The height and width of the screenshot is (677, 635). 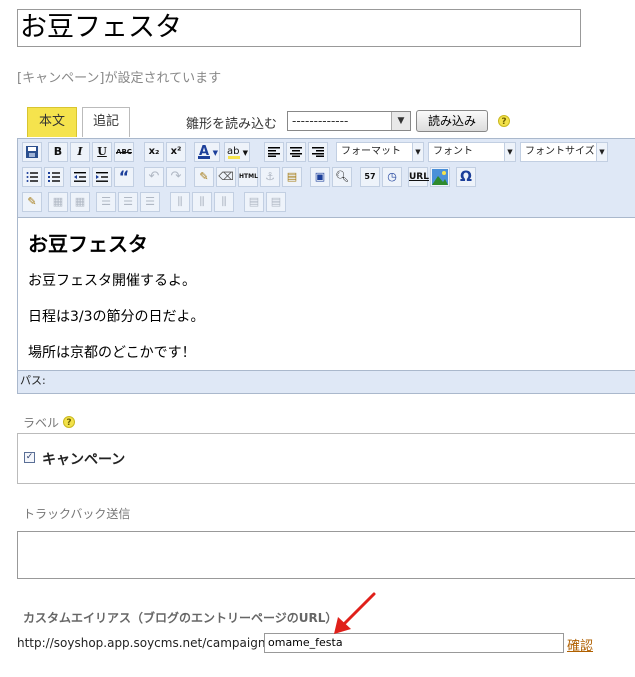 I want to click on indent-icon, so click(x=102, y=177).